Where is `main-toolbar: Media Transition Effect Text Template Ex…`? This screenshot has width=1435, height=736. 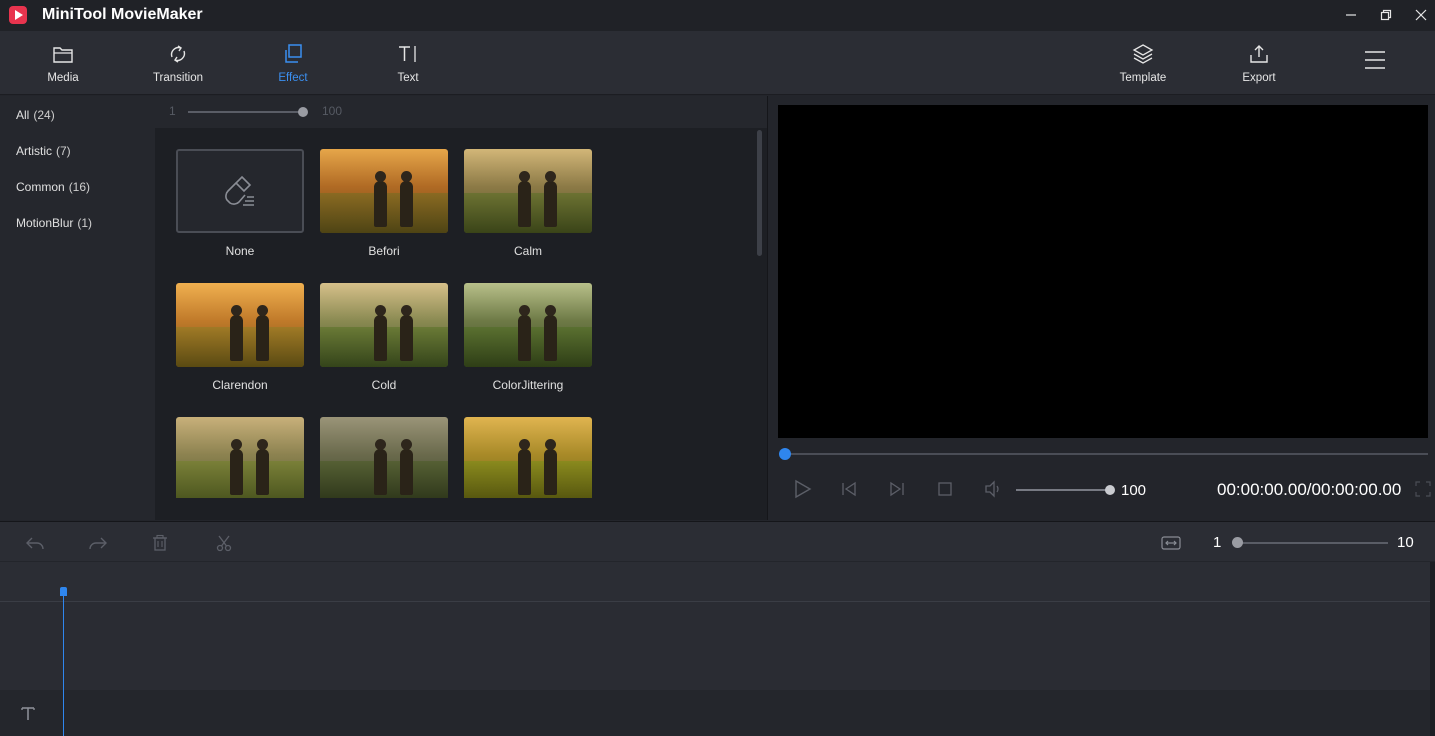
main-toolbar: Media Transition Effect Text Template Ex… is located at coordinates (717, 63).